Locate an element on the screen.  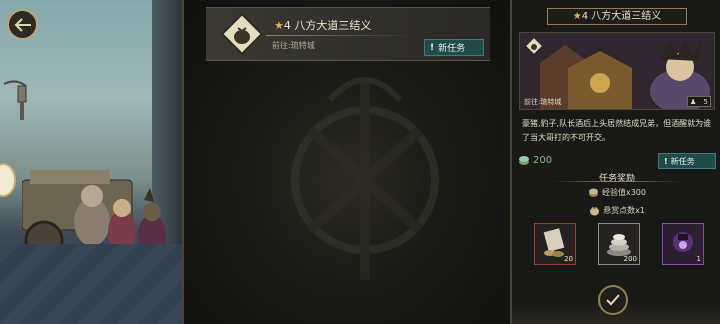
panel-title-text: 八方大道三结义 is located at coordinates (626, 16).